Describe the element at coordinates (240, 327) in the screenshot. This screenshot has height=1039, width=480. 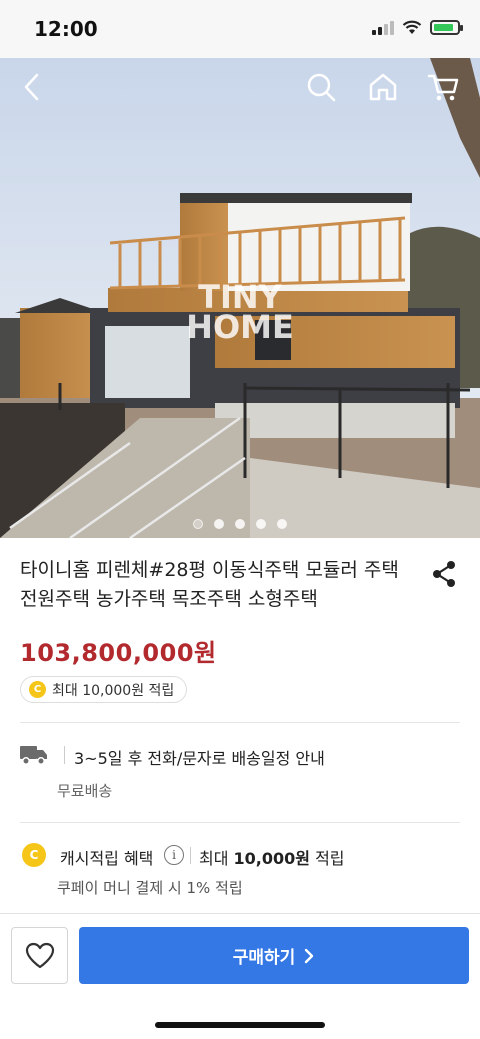
I see `watermark-line2: HOME` at that location.